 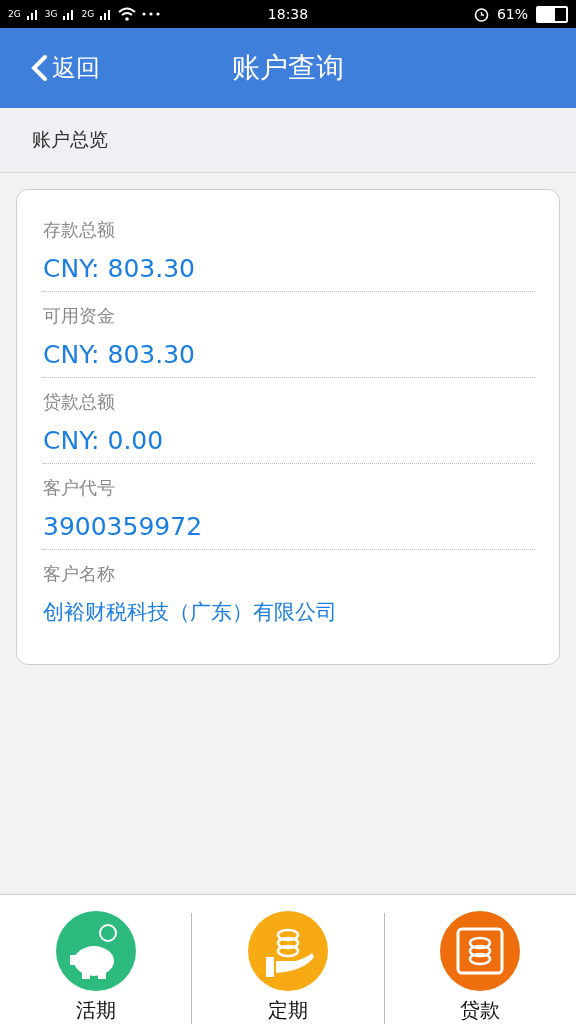 I want to click on field-value: 创裕财税科技（广东）有限公司, so click(x=190, y=612).